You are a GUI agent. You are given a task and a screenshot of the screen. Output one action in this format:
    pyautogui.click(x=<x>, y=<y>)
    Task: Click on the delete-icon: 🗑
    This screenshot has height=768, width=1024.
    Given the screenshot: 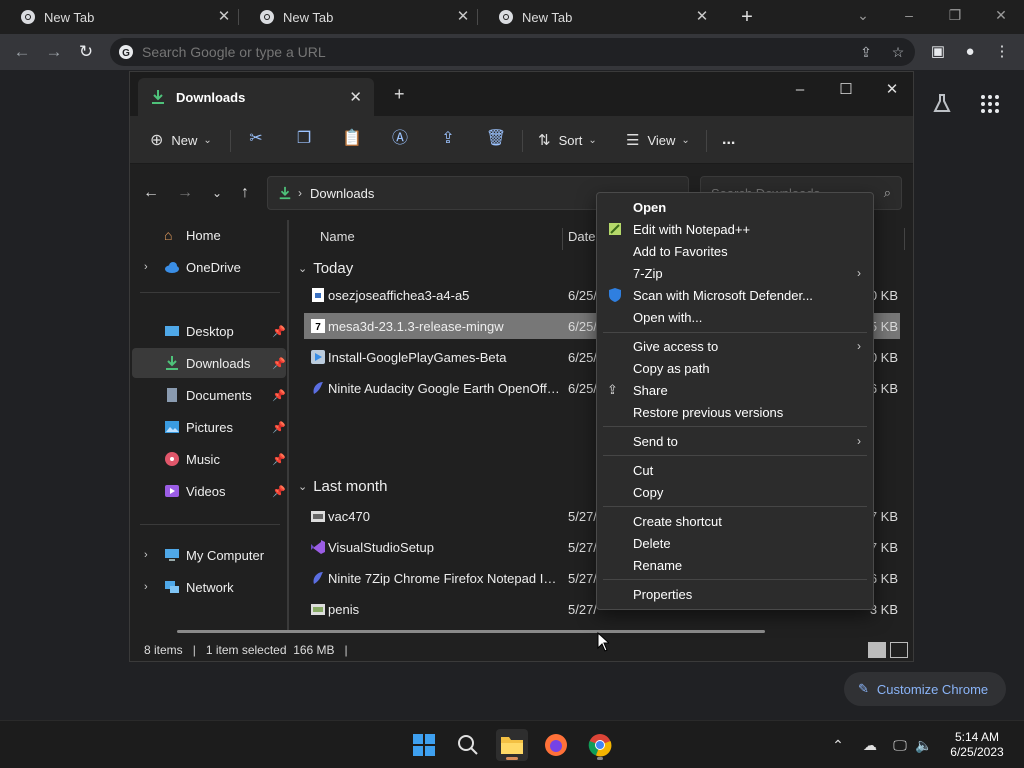 What is the action you would take?
    pyautogui.click(x=496, y=139)
    